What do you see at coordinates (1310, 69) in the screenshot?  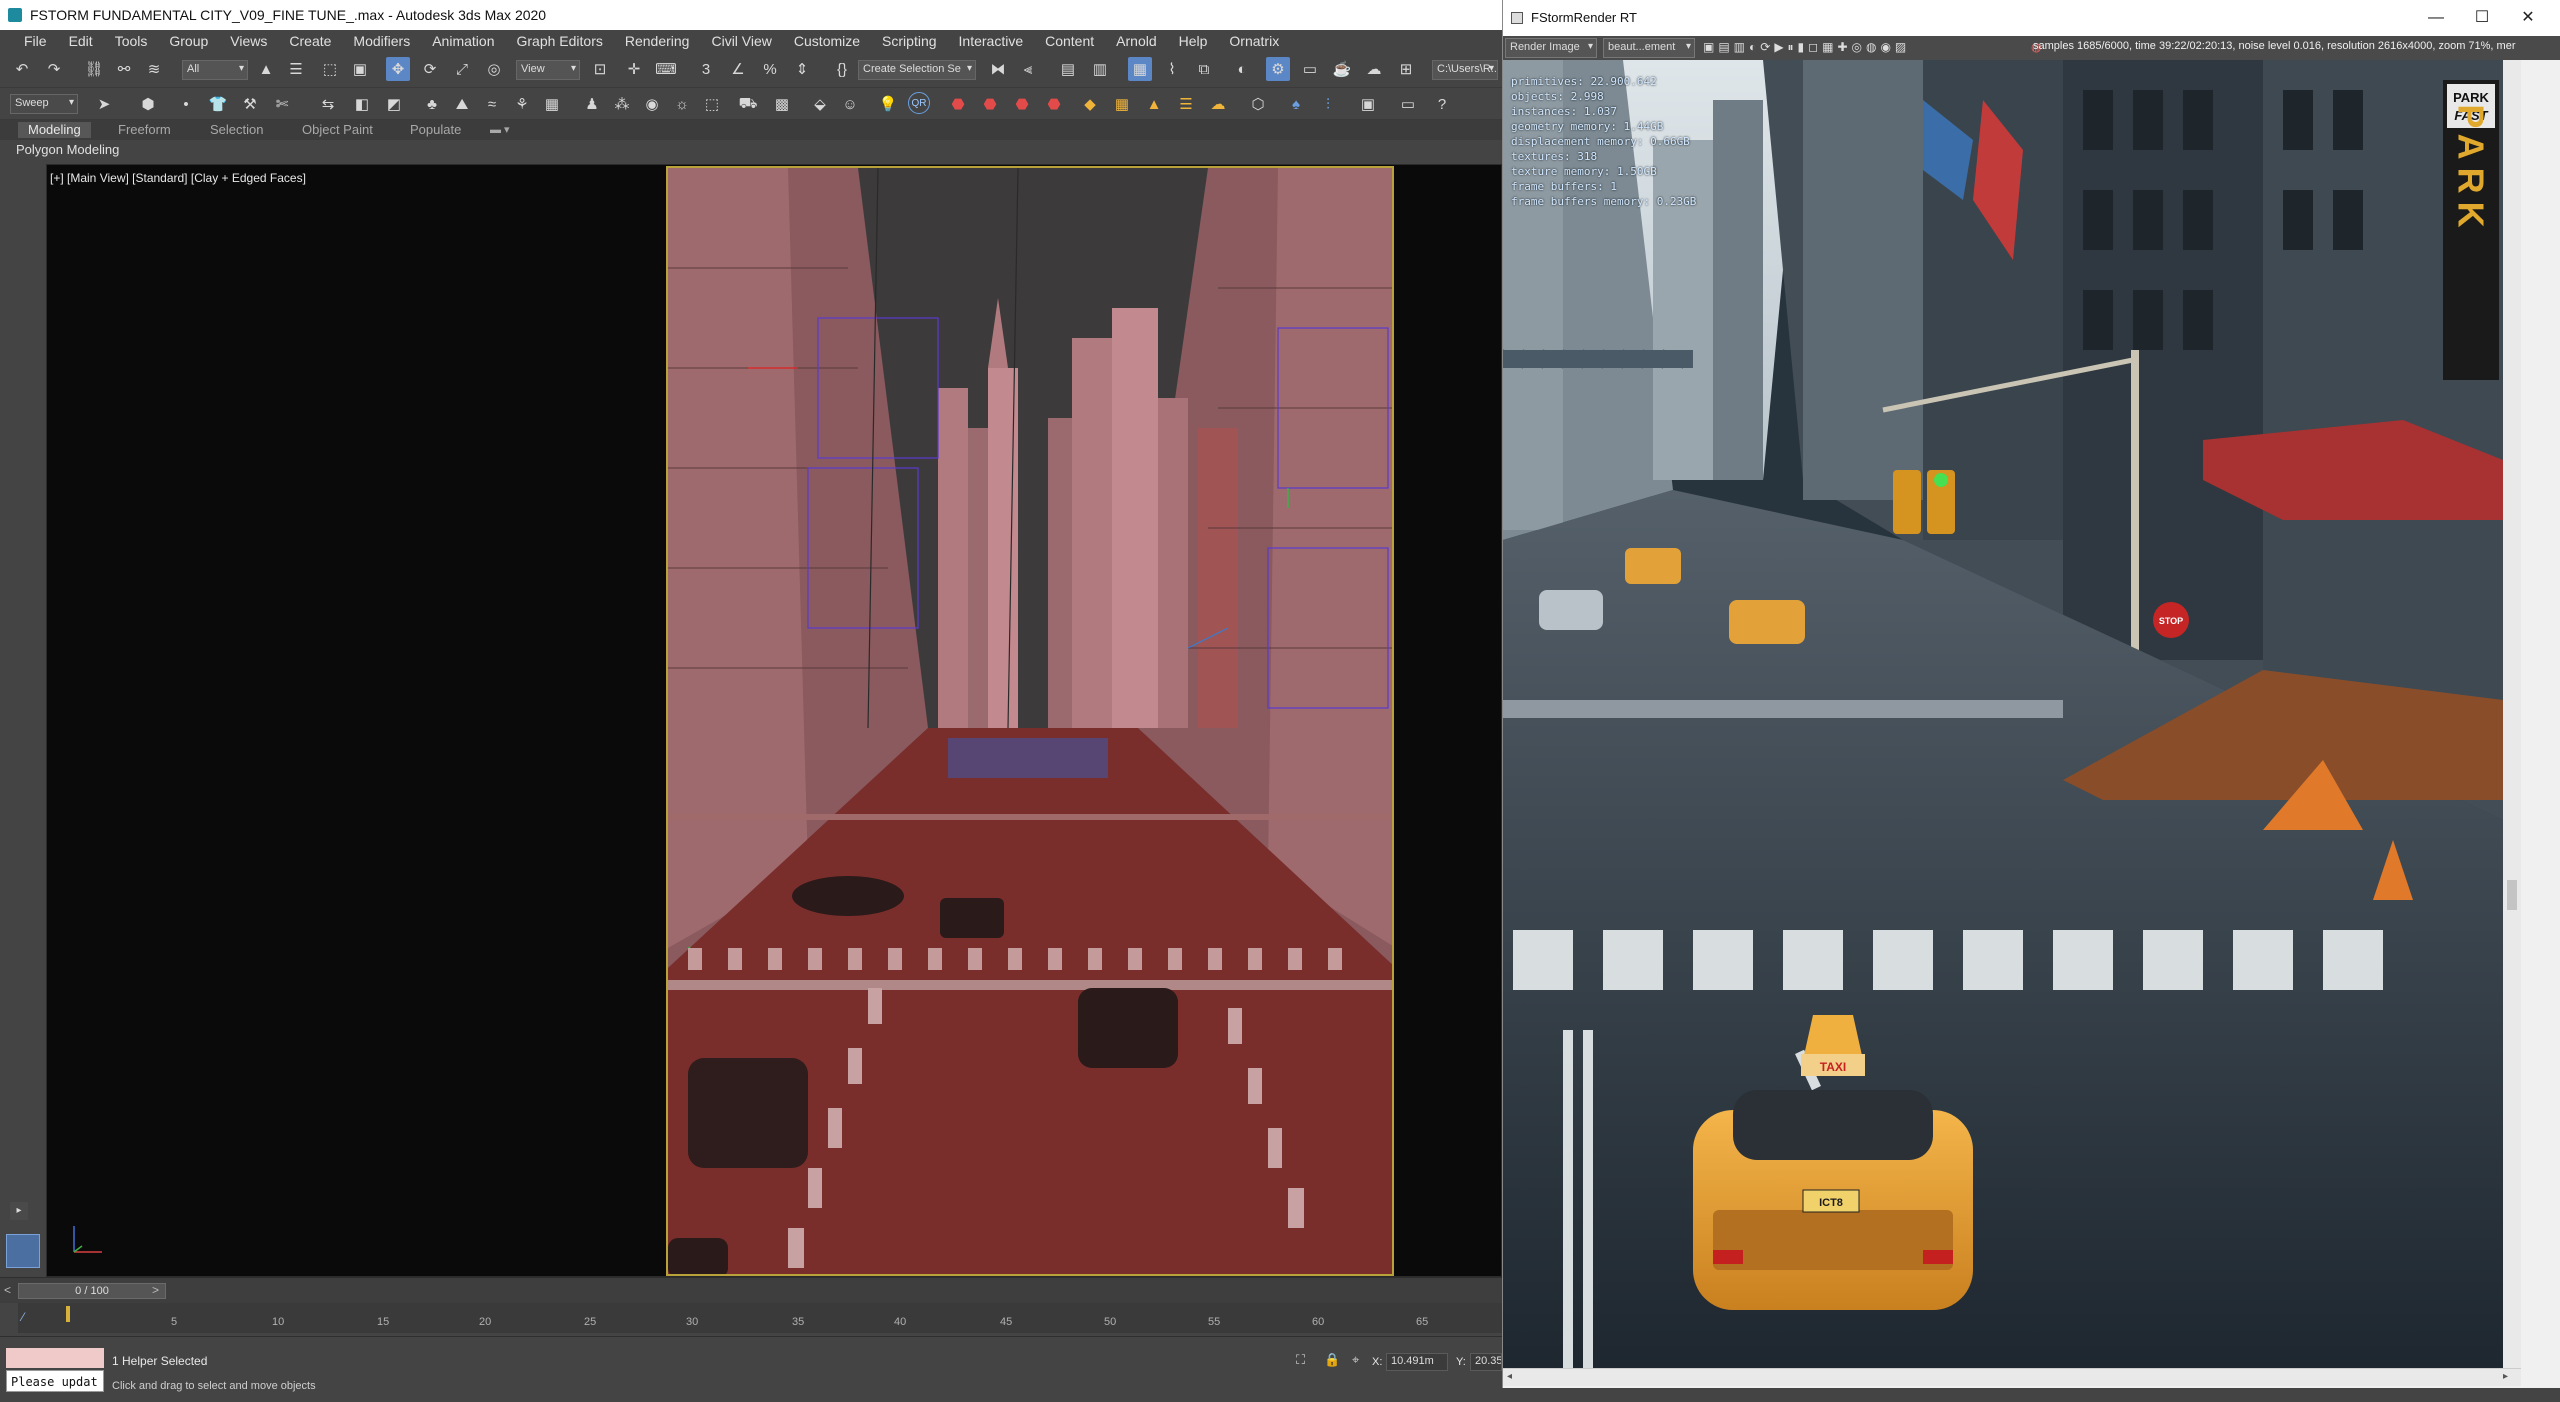 I see `rendered-frame-window-icon: ▭` at bounding box center [1310, 69].